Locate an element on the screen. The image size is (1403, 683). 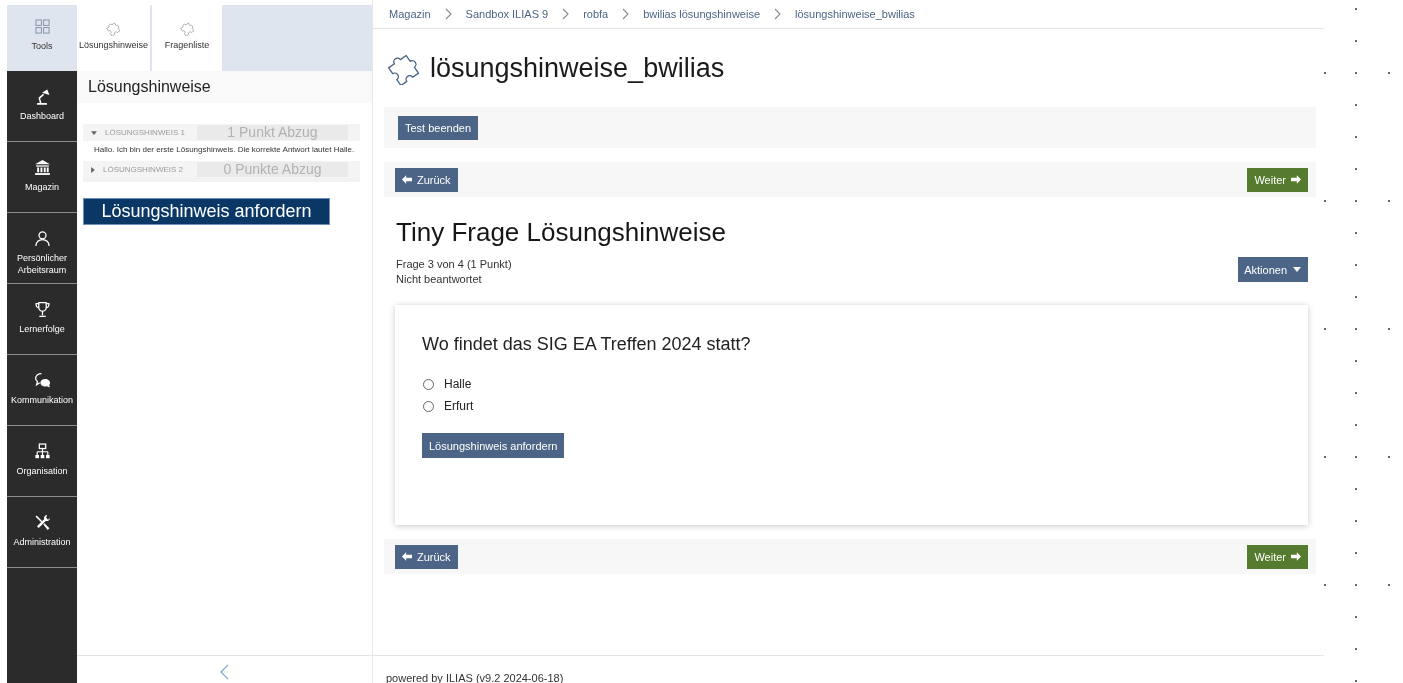
question-info: Frage 3 von 4 (1 Punkt) is located at coordinates (454, 264).